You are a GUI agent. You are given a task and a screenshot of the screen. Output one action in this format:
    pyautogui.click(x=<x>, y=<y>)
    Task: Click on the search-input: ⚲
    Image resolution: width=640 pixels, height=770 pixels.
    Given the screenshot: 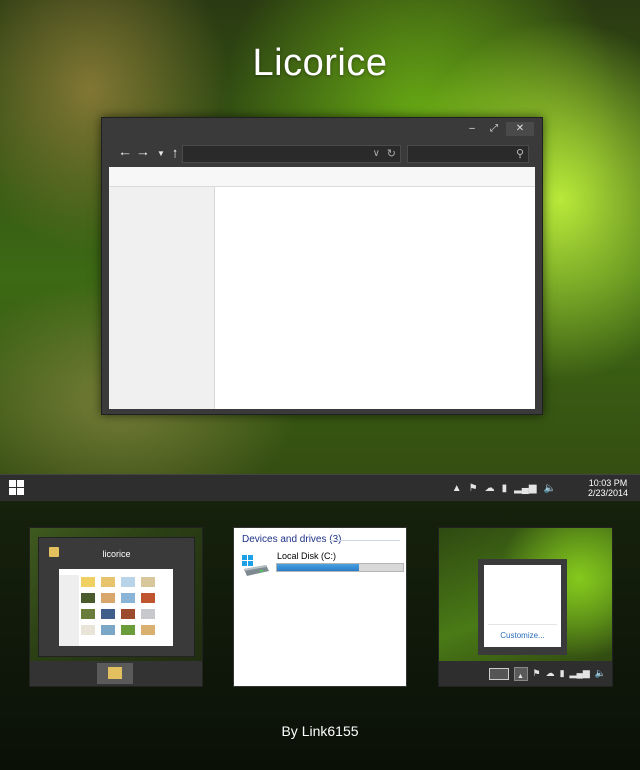 What is the action you would take?
    pyautogui.click(x=468, y=154)
    